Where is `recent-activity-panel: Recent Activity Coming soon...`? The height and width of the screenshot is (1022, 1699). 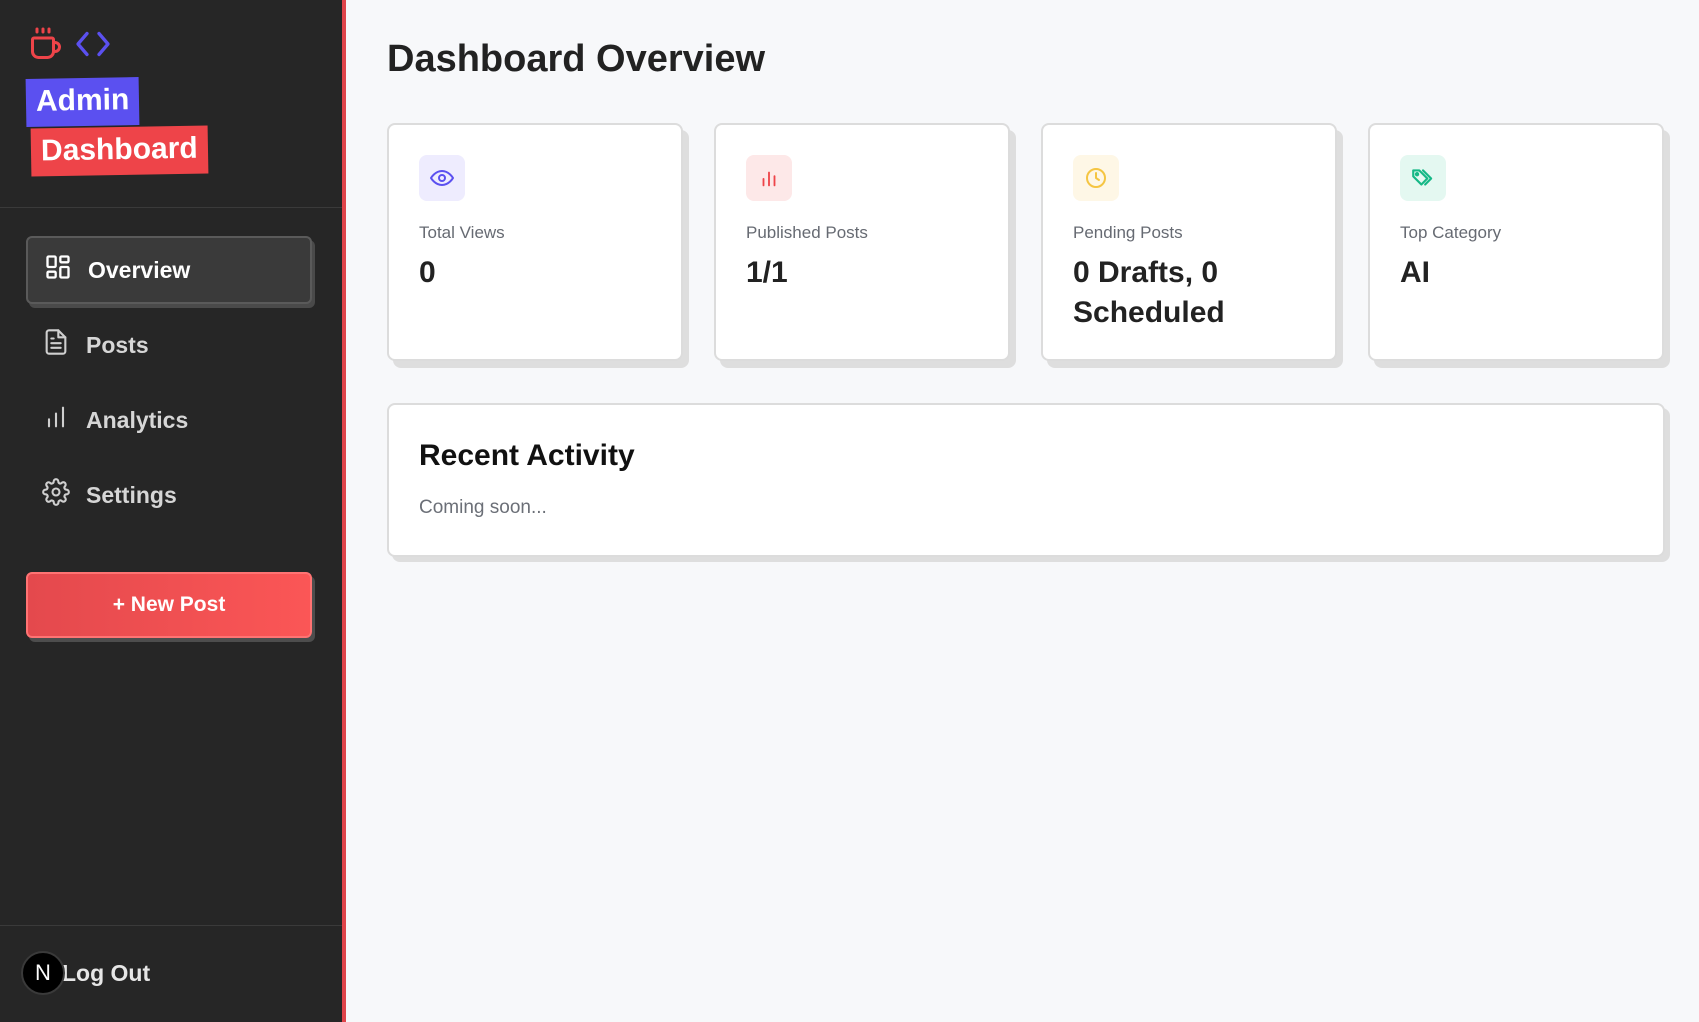
recent-activity-panel: Recent Activity Coming soon... is located at coordinates (1026, 480).